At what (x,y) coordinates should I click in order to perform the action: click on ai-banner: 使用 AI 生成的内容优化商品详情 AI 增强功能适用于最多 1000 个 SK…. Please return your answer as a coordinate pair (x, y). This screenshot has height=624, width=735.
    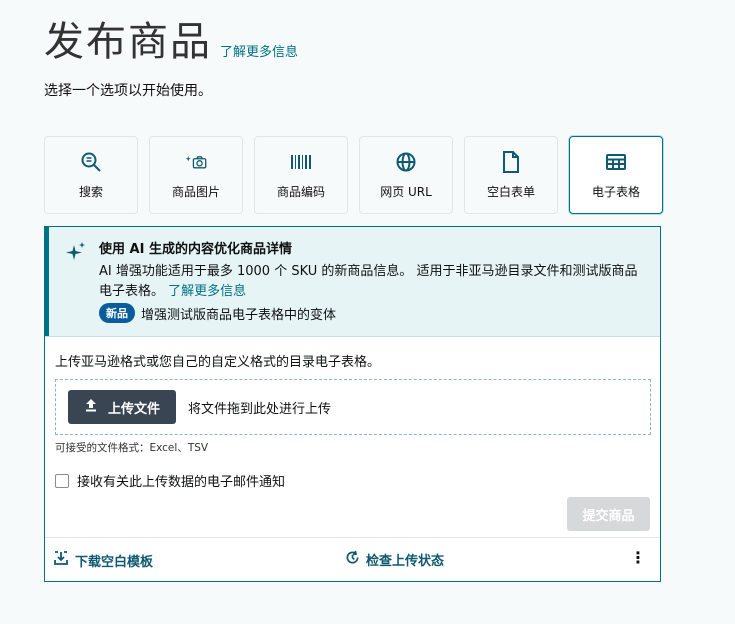
    Looking at the image, I should click on (352, 282).